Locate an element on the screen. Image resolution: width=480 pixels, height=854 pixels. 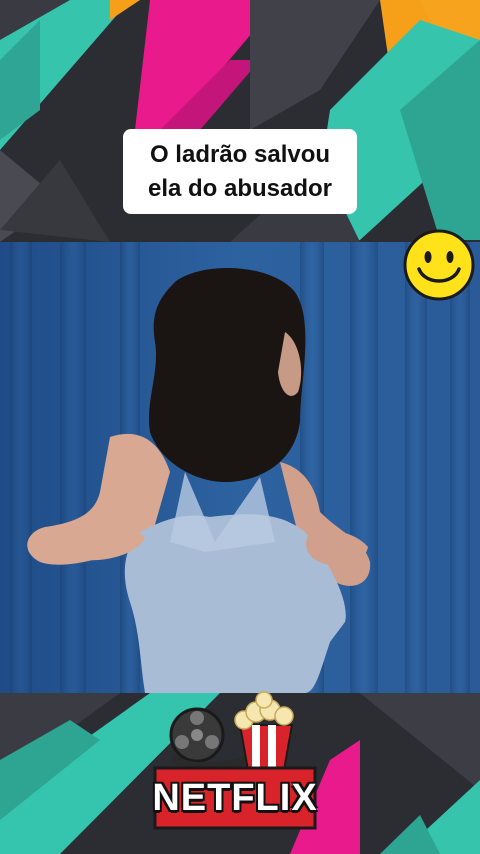
netflix-logo: NETFLIX is located at coordinates (235, 798).